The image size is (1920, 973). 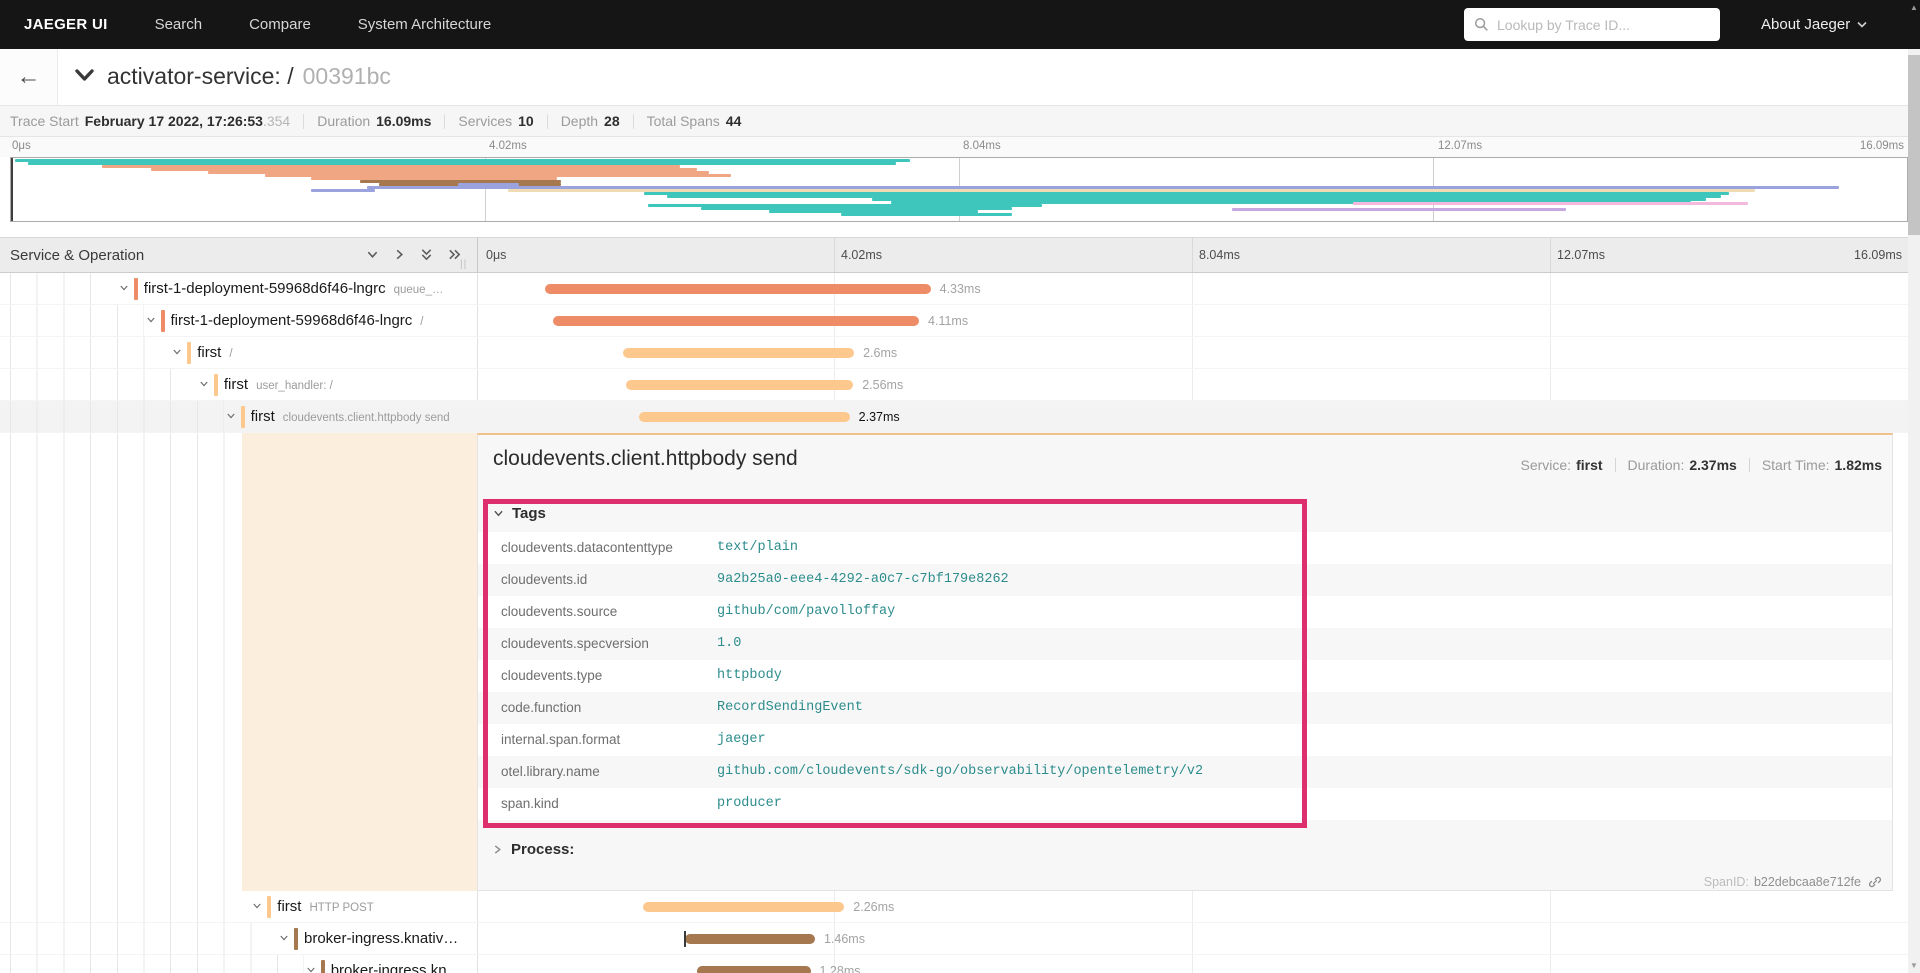 What do you see at coordinates (1185, 740) in the screenshot?
I see `tag-row: internal.span.format jaeger` at bounding box center [1185, 740].